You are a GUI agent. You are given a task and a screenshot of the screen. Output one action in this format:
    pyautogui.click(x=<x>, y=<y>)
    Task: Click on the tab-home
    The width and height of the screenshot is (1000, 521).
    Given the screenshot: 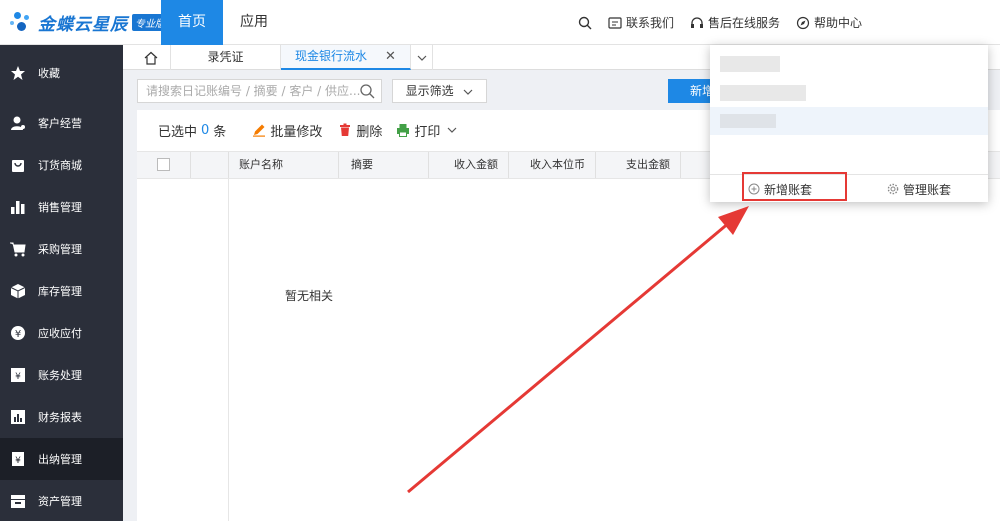 What is the action you would take?
    pyautogui.click(x=151, y=57)
    